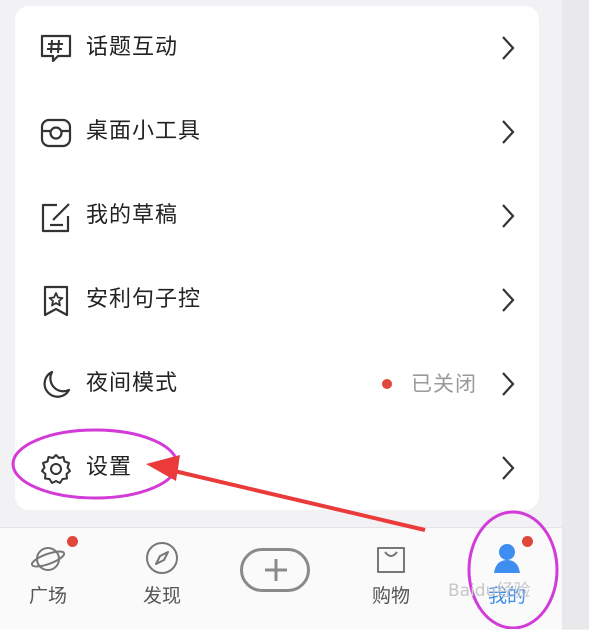 The height and width of the screenshot is (630, 589). What do you see at coordinates (48, 579) in the screenshot?
I see `tab-square: 广场` at bounding box center [48, 579].